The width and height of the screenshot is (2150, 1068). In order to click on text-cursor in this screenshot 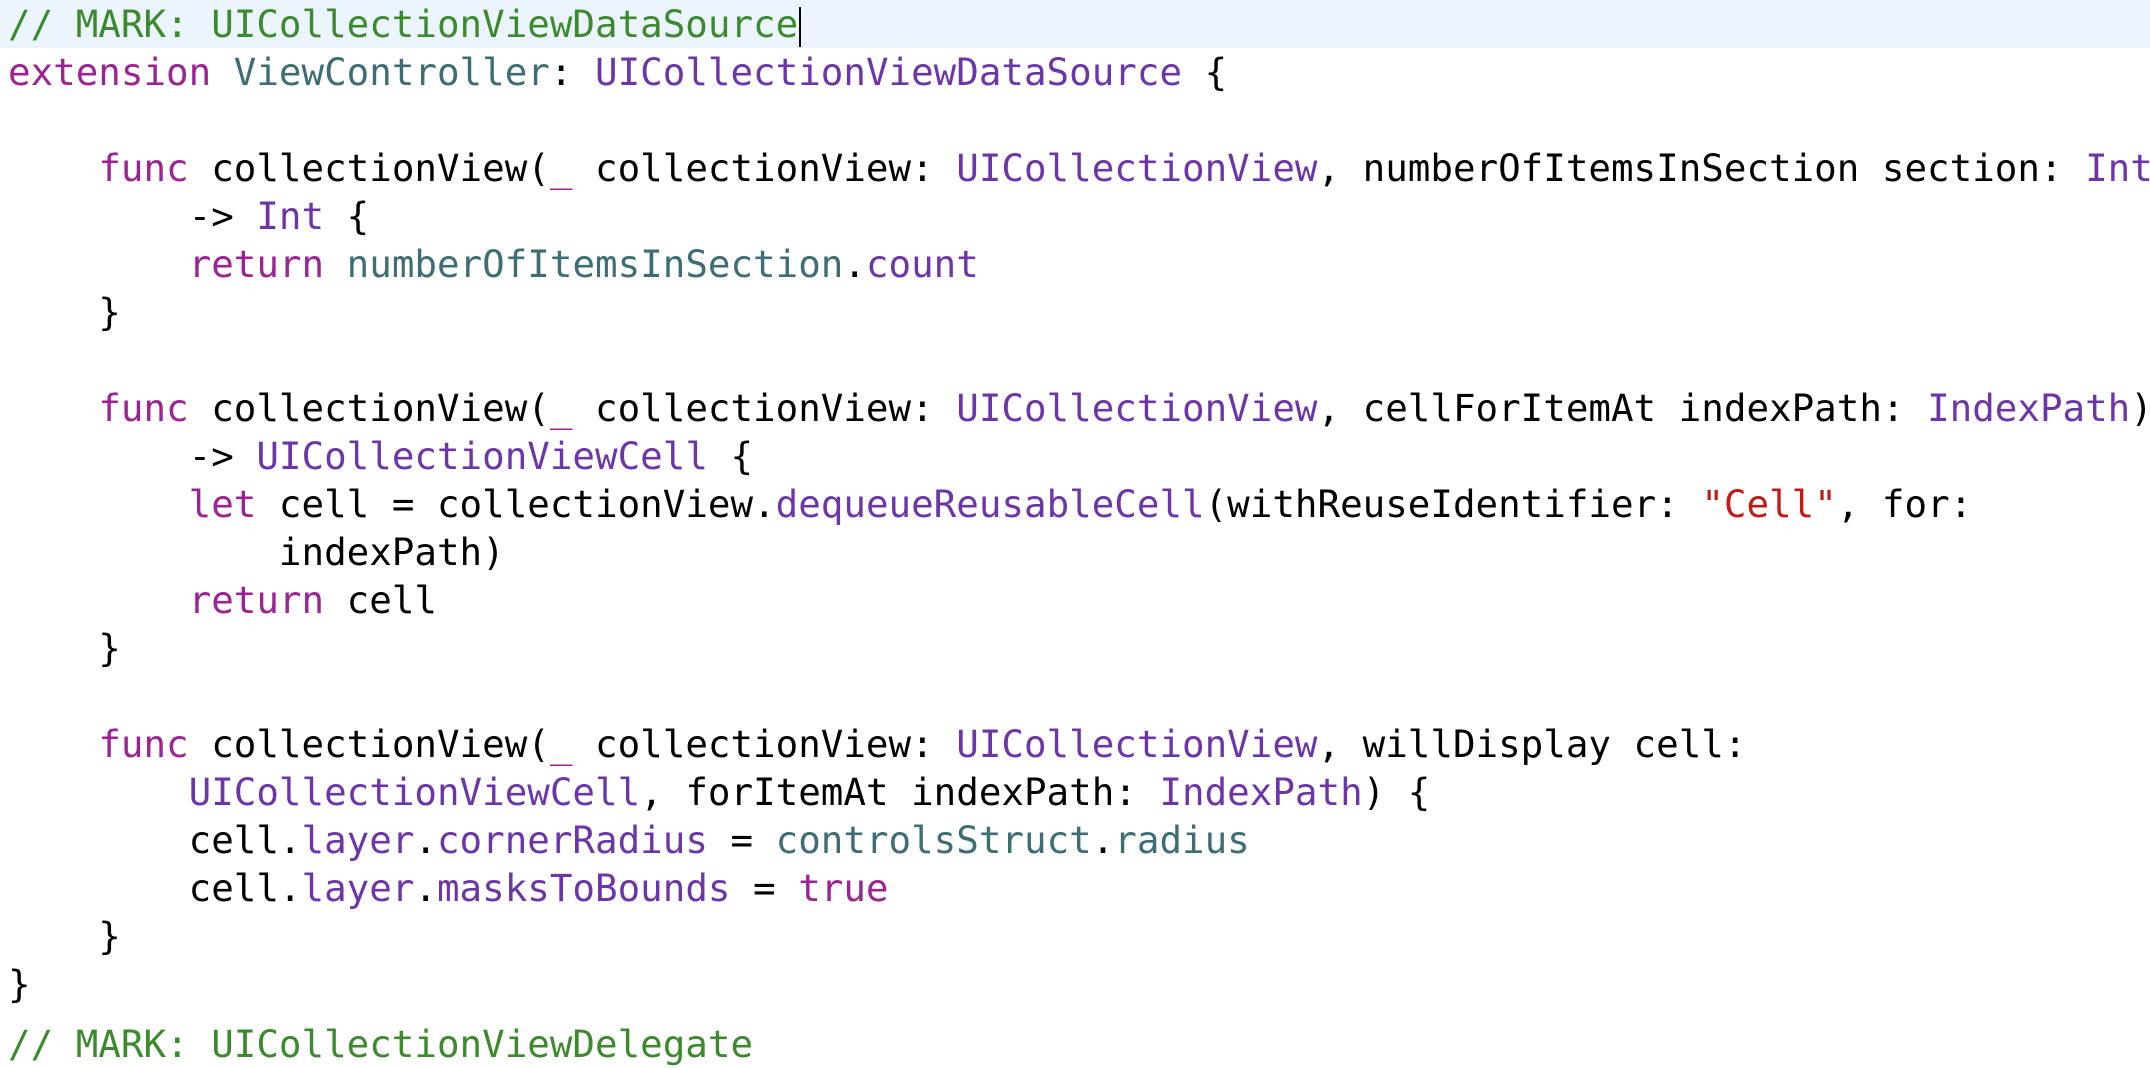, I will do `click(800, 26)`.